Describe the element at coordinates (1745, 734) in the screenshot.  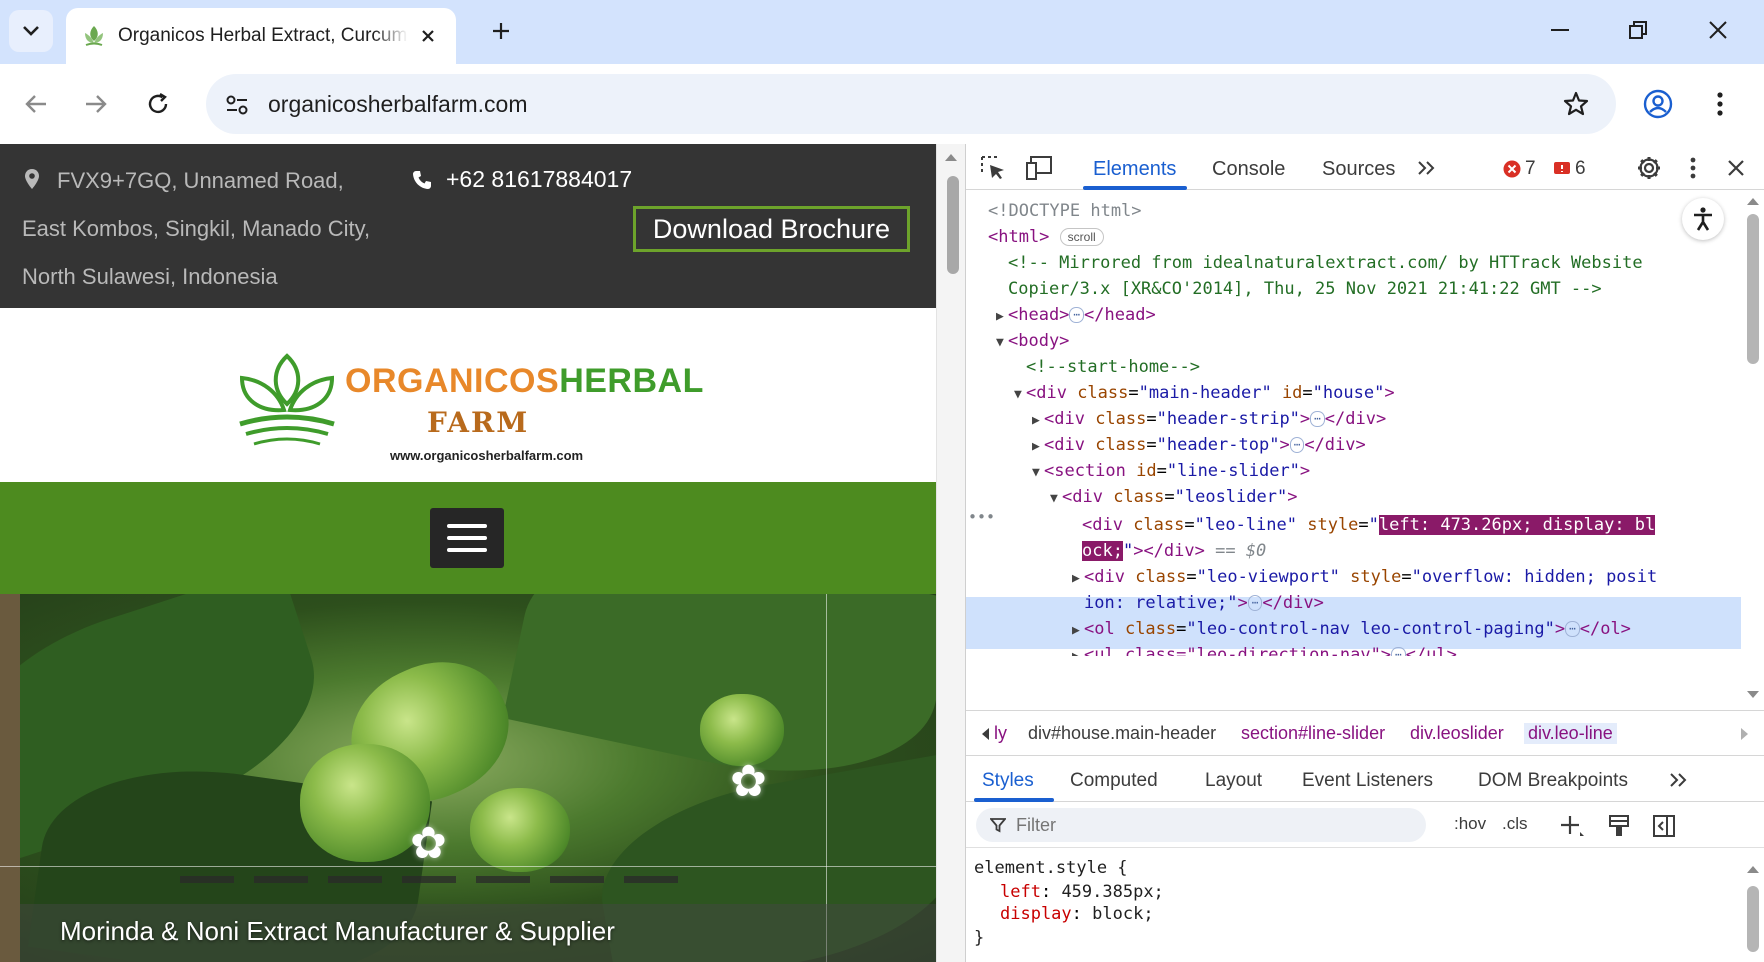
I see `breadcrumb-right-icon` at that location.